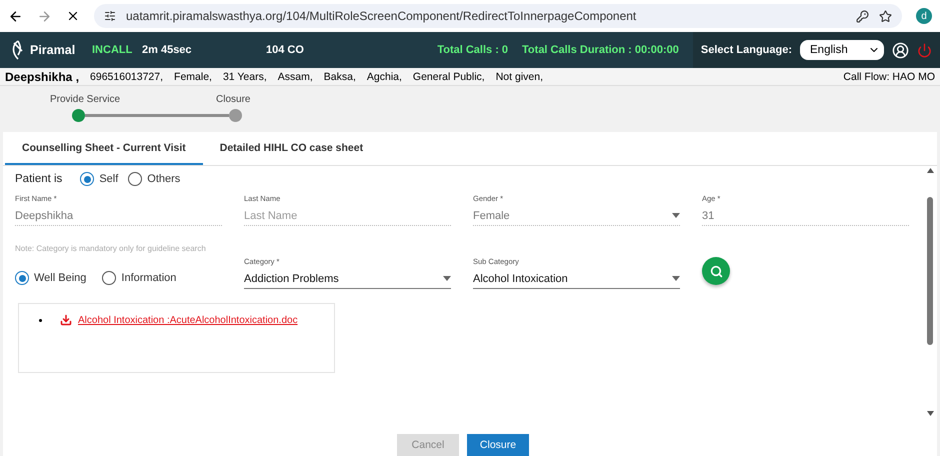  Describe the element at coordinates (73, 16) in the screenshot. I see `close-icon` at that location.